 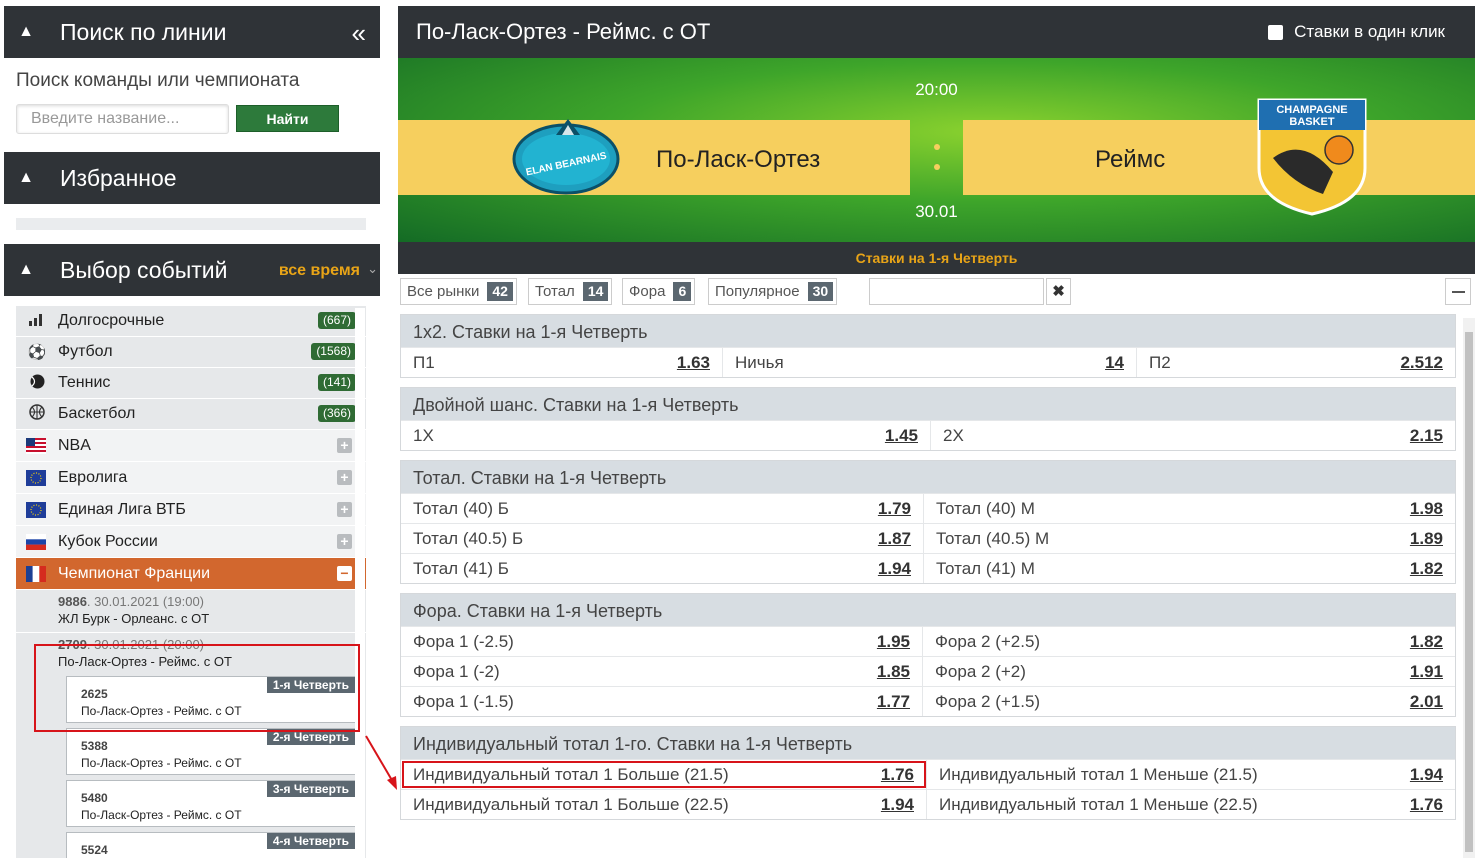 I want to click on odd-value: 1.63, so click(x=693, y=363).